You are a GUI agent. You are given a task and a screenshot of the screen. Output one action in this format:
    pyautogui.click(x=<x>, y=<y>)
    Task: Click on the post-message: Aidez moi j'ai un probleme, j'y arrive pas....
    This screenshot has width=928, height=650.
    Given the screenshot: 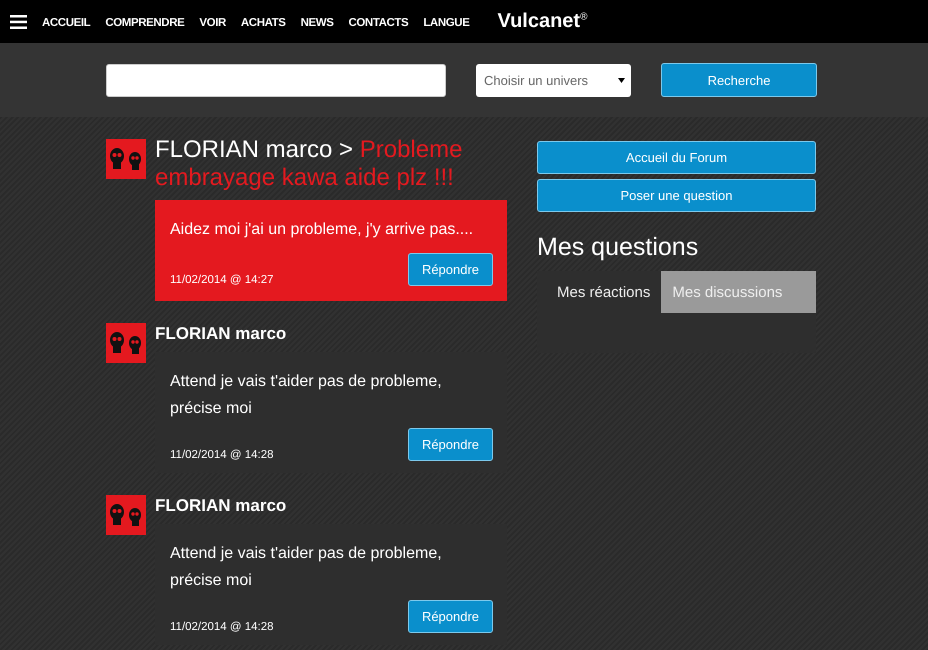 What is the action you would take?
    pyautogui.click(x=322, y=230)
    